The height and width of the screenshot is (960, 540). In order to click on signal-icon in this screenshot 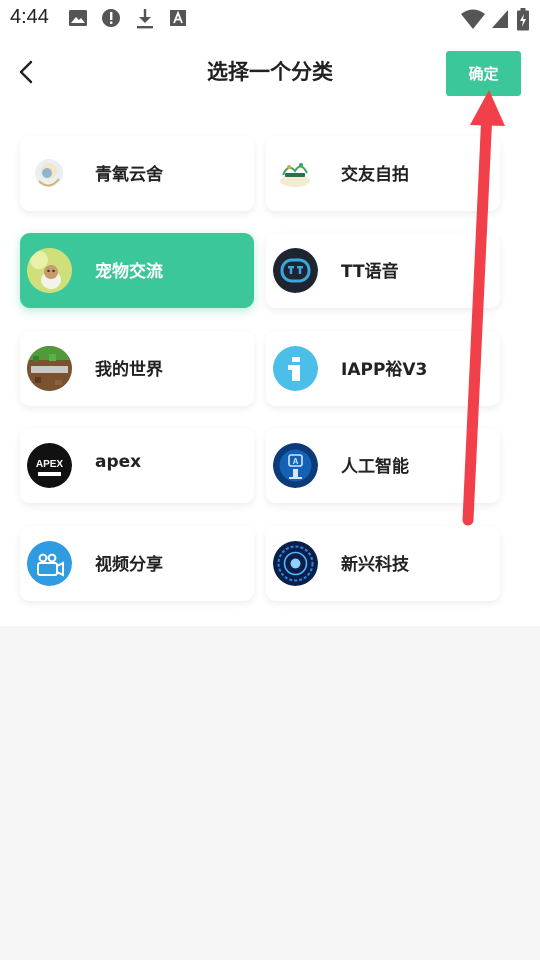, I will do `click(500, 19)`.